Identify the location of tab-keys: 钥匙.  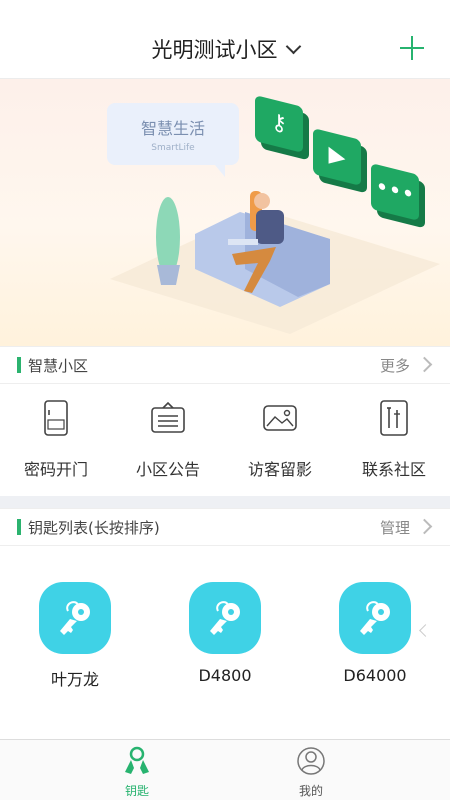
(137, 772).